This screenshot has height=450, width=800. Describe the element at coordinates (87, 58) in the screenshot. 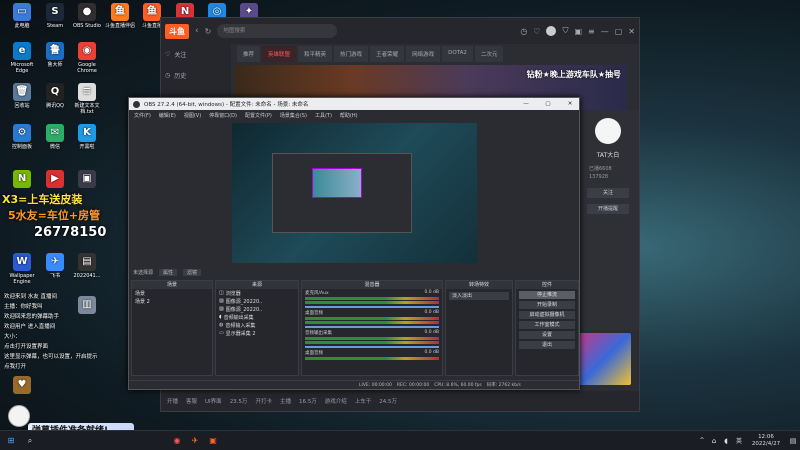

I see `desktop-icon: ◉ Google Chrome` at that location.